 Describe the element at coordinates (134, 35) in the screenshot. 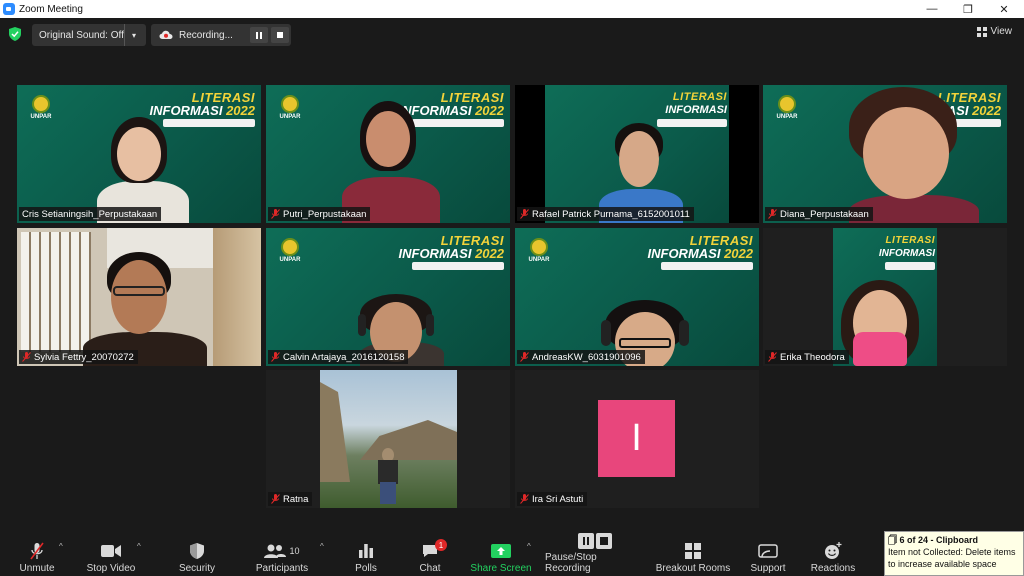

I see `chevron-down-icon: ▾` at that location.